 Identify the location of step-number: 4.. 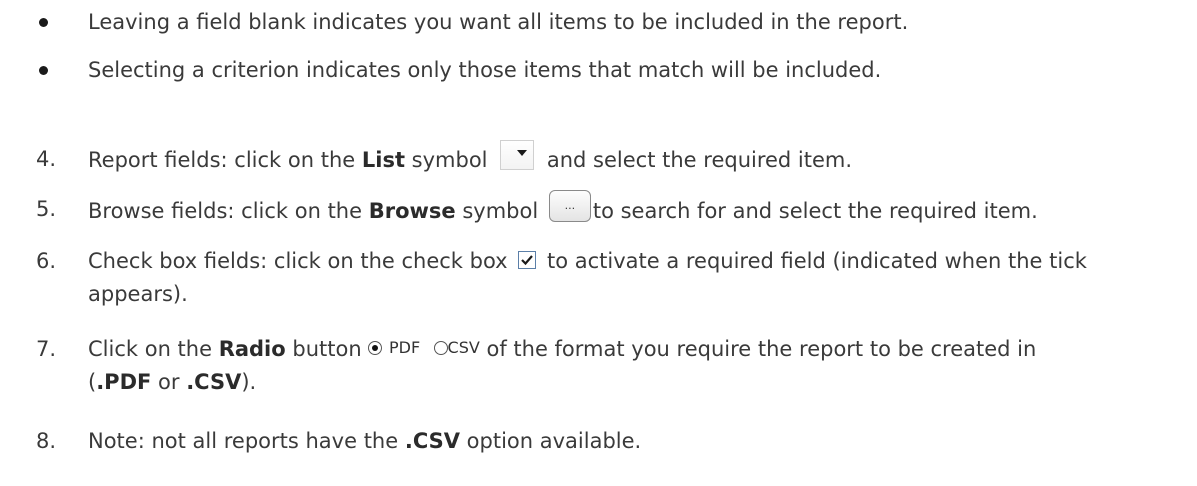
(46, 159).